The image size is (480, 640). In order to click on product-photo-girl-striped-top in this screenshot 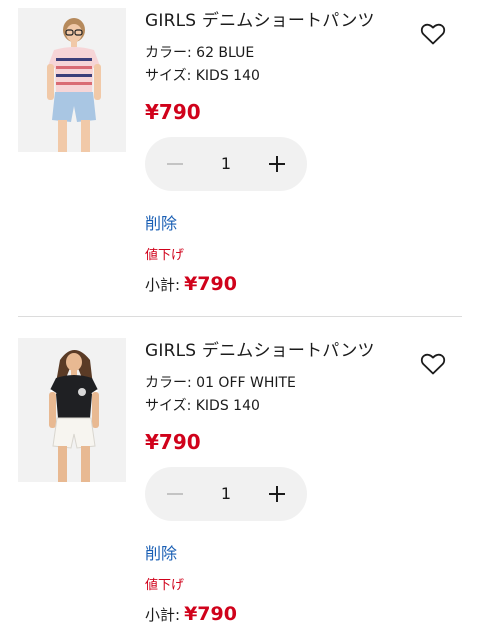, I will do `click(72, 80)`.